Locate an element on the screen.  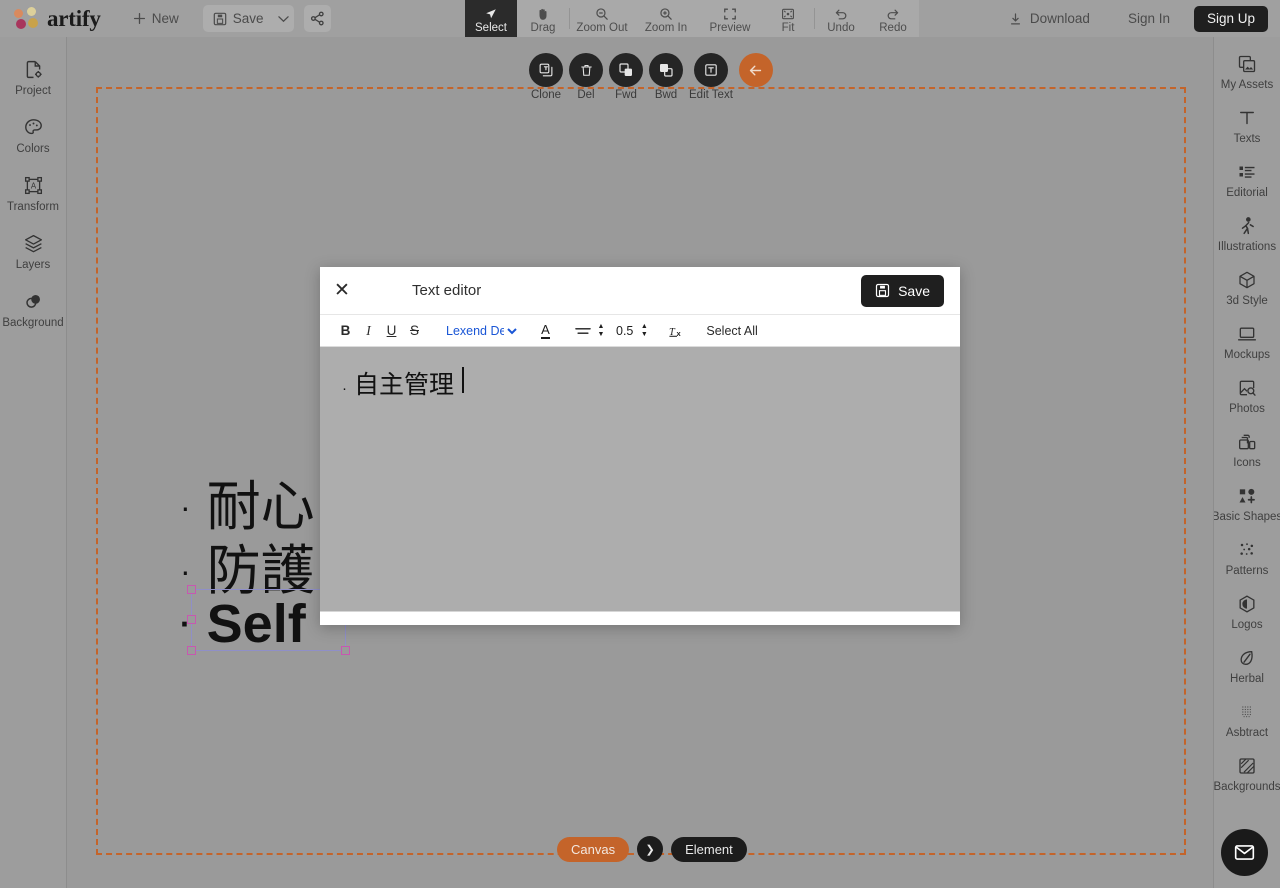
select-all-button: Select All is located at coordinates (731, 331).